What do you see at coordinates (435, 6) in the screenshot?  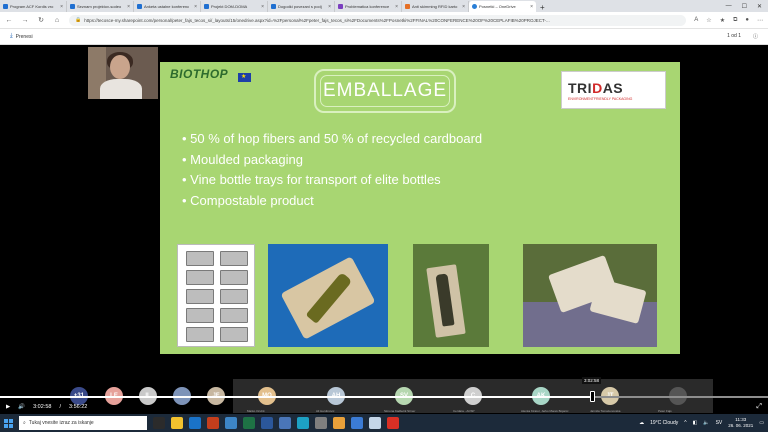 I see `browser-tab: Anti skimming RFID karto ×` at bounding box center [435, 6].